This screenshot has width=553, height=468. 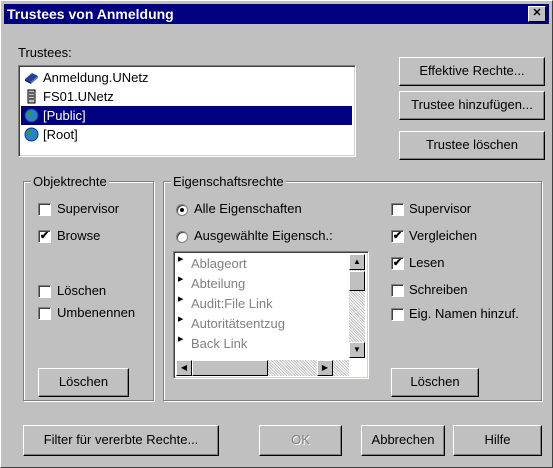 I want to click on trustee-item-fs01: FS01.UNetz, so click(x=186, y=96).